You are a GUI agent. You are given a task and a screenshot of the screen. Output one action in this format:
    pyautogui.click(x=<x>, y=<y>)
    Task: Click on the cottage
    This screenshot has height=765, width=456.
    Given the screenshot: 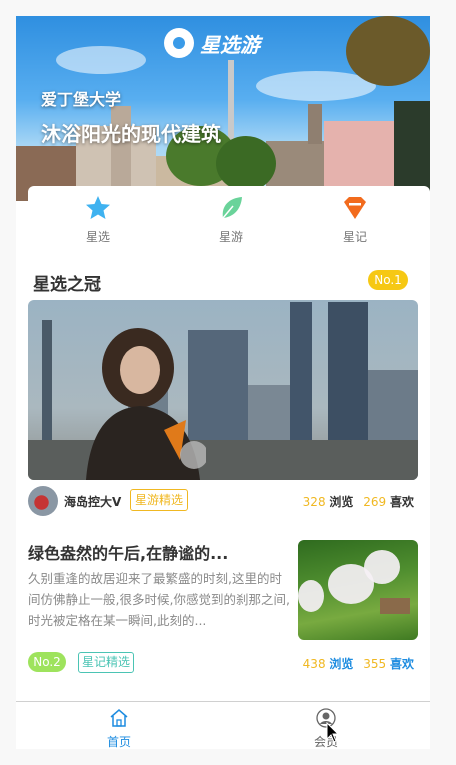 What is the action you would take?
    pyautogui.click(x=395, y=606)
    